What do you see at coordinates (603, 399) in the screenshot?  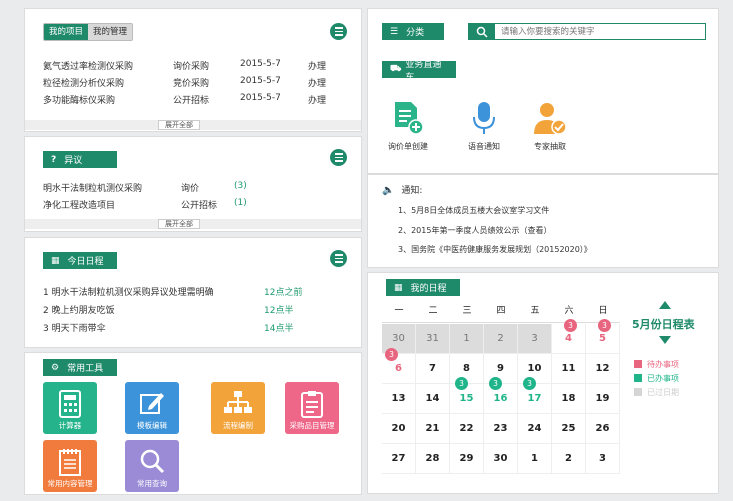 I see `calendar-day: 19` at bounding box center [603, 399].